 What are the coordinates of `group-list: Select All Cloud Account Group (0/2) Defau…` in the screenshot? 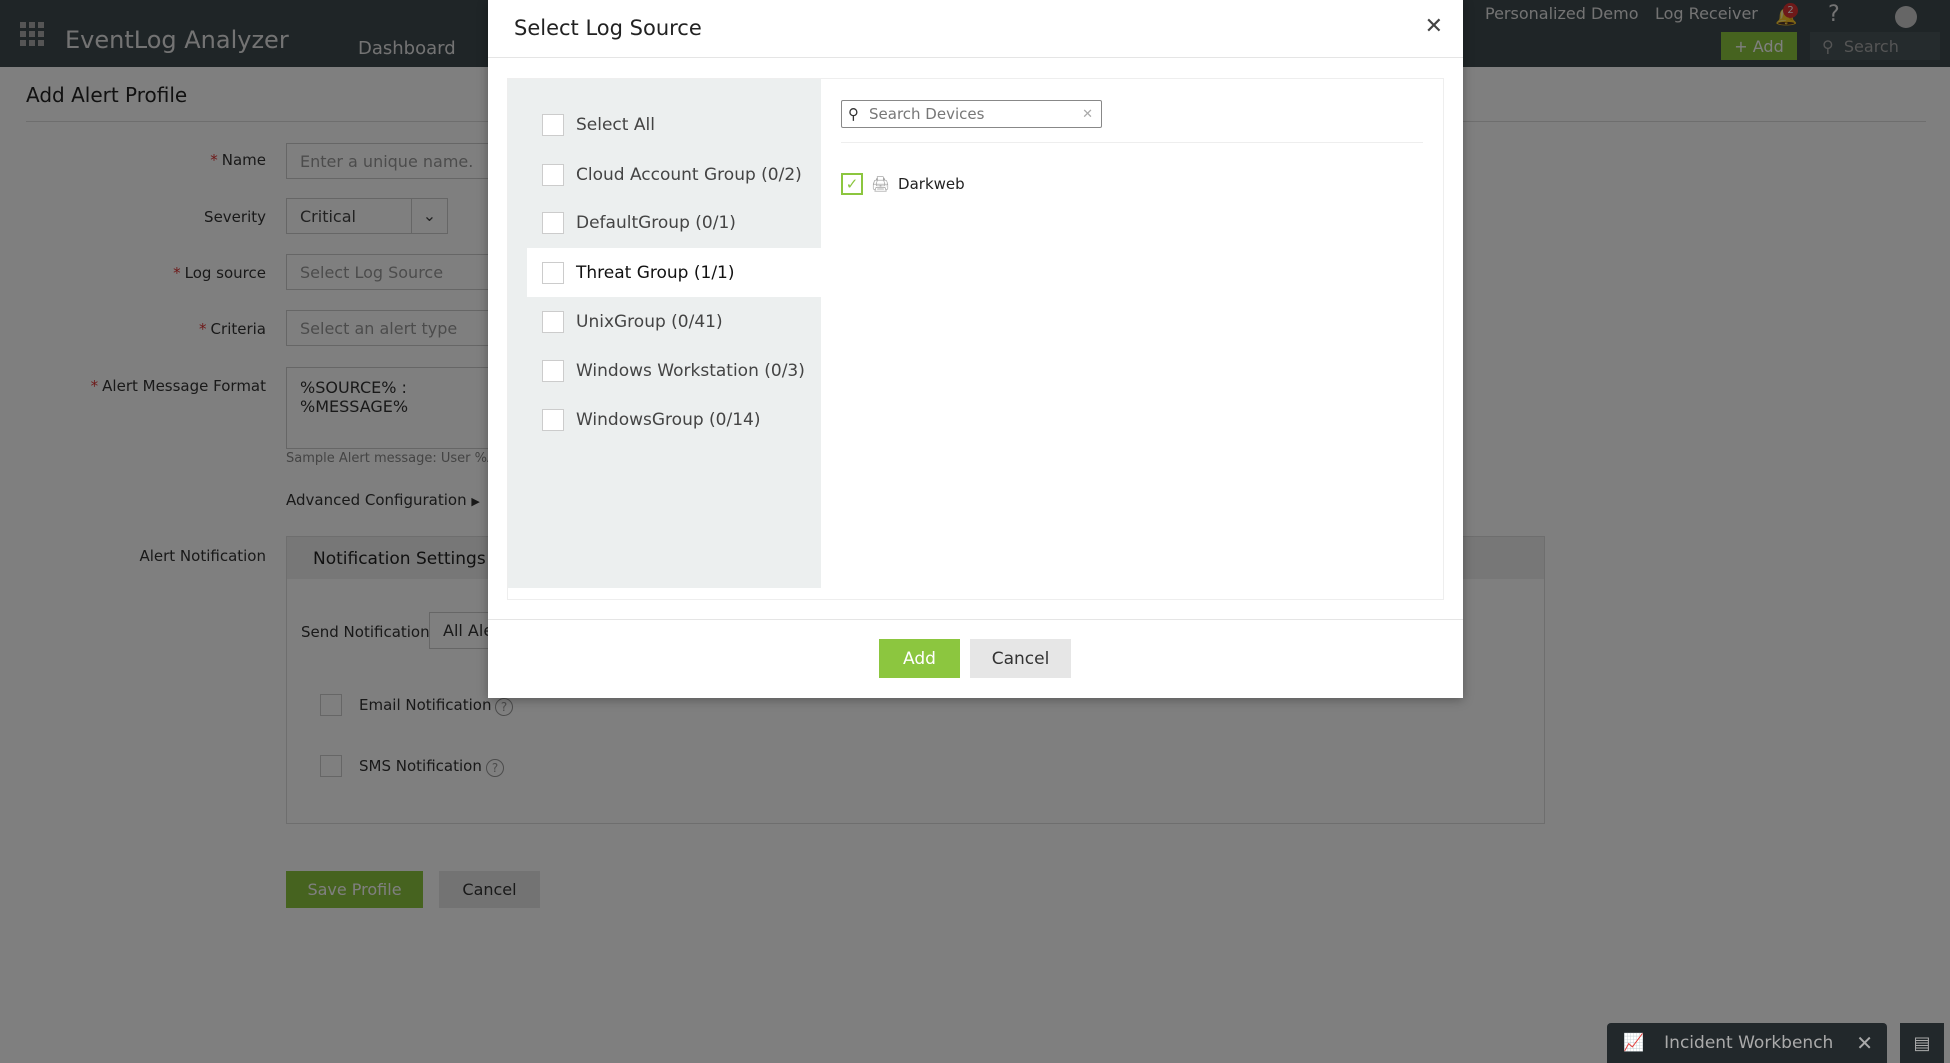 It's located at (664, 333).